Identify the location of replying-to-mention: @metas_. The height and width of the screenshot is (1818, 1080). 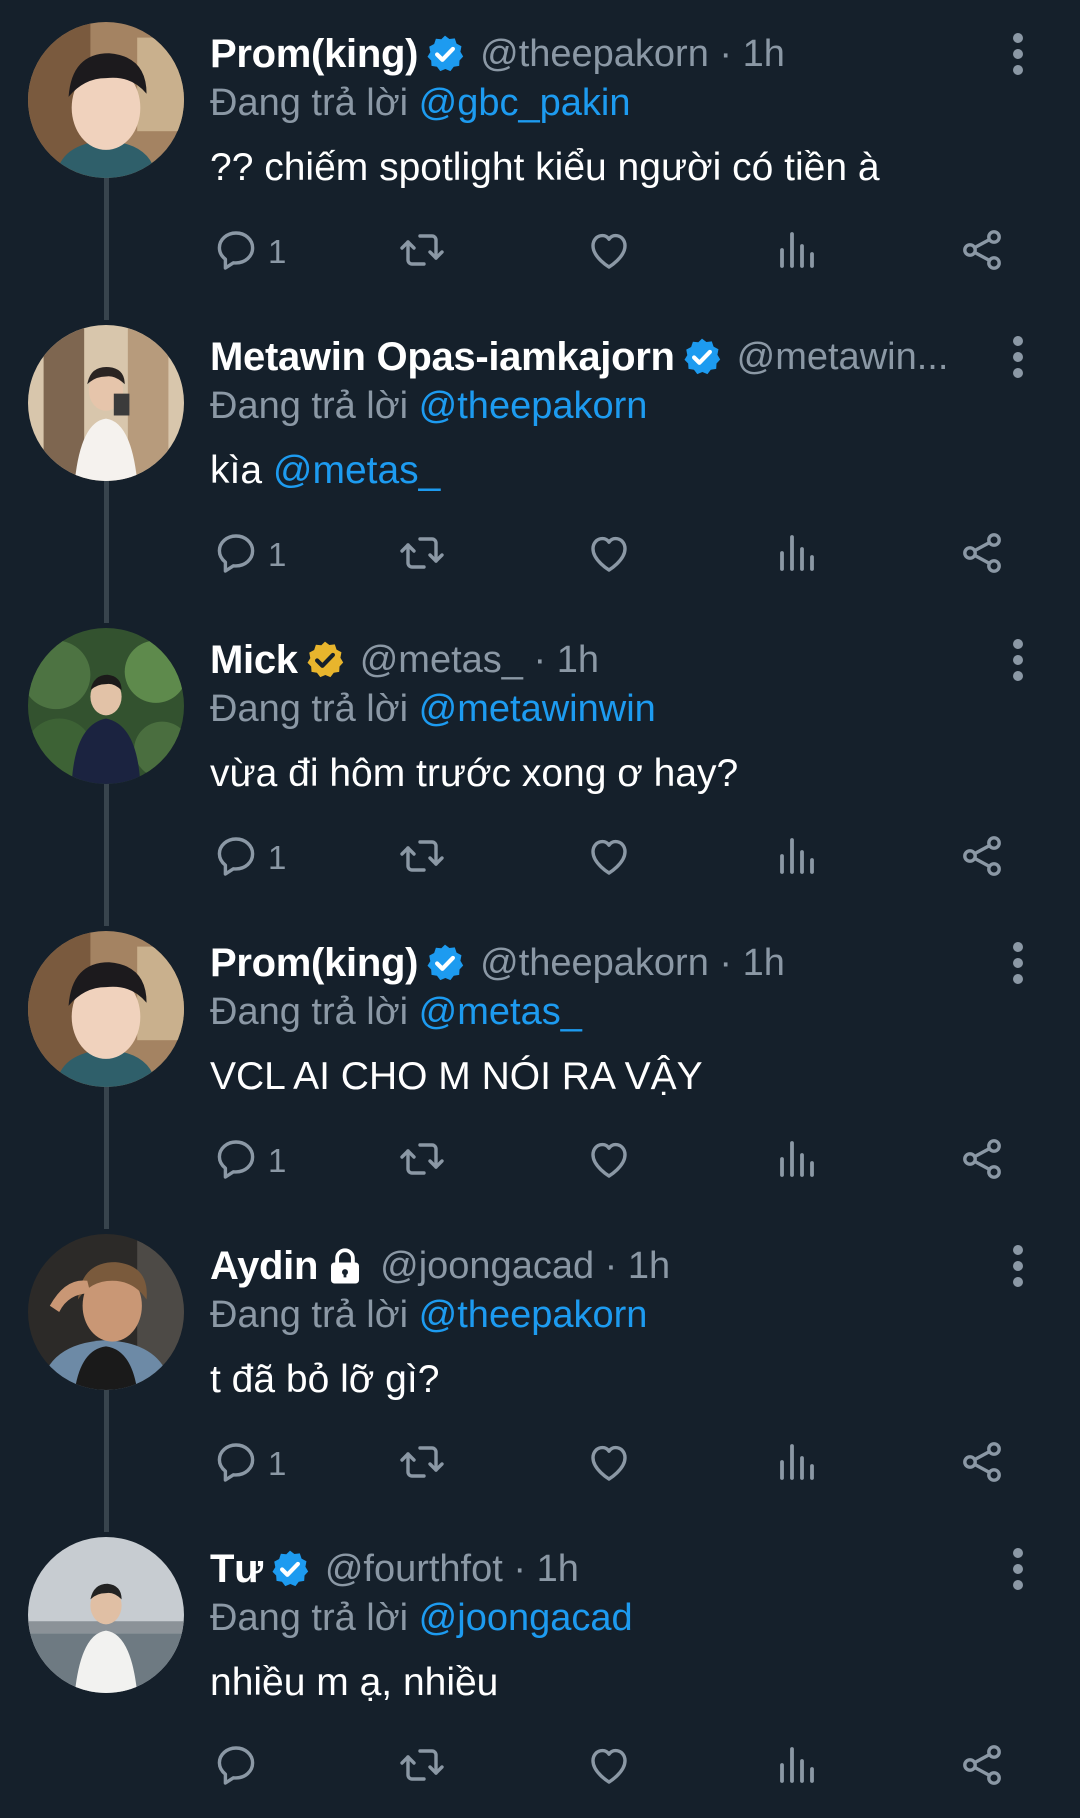
(500, 1012).